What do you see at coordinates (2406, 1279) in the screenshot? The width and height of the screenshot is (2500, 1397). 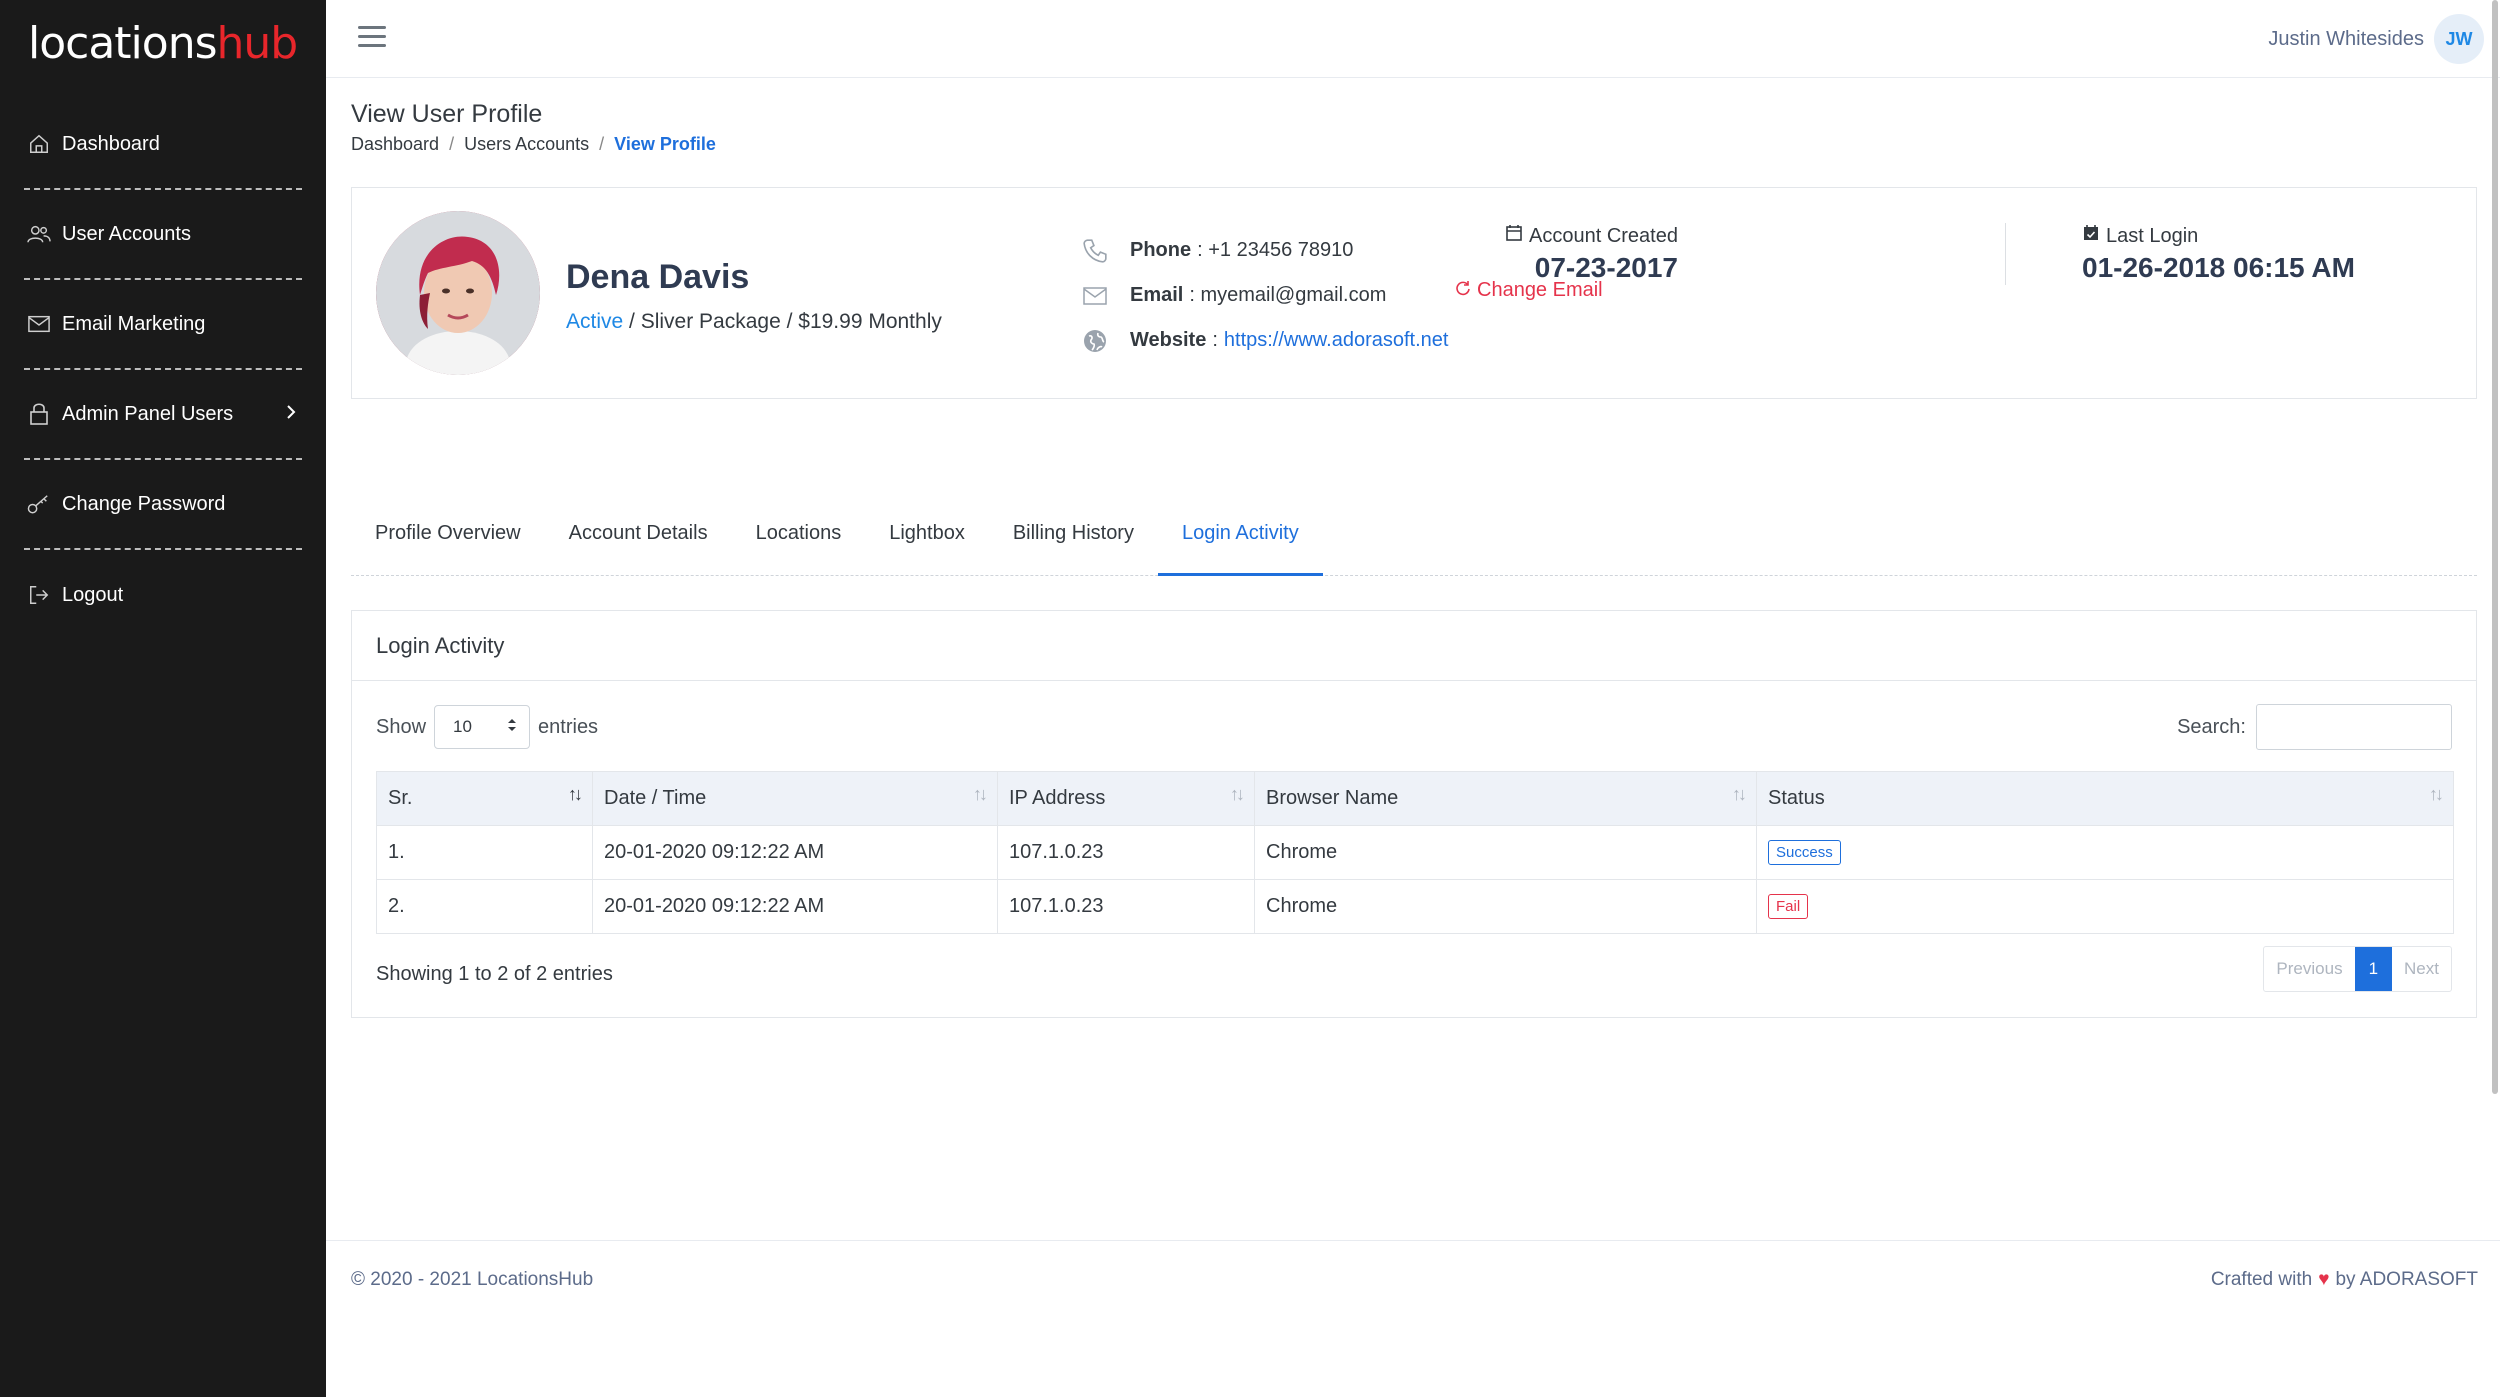 I see `crafted-by-label: by ADORASOFT` at bounding box center [2406, 1279].